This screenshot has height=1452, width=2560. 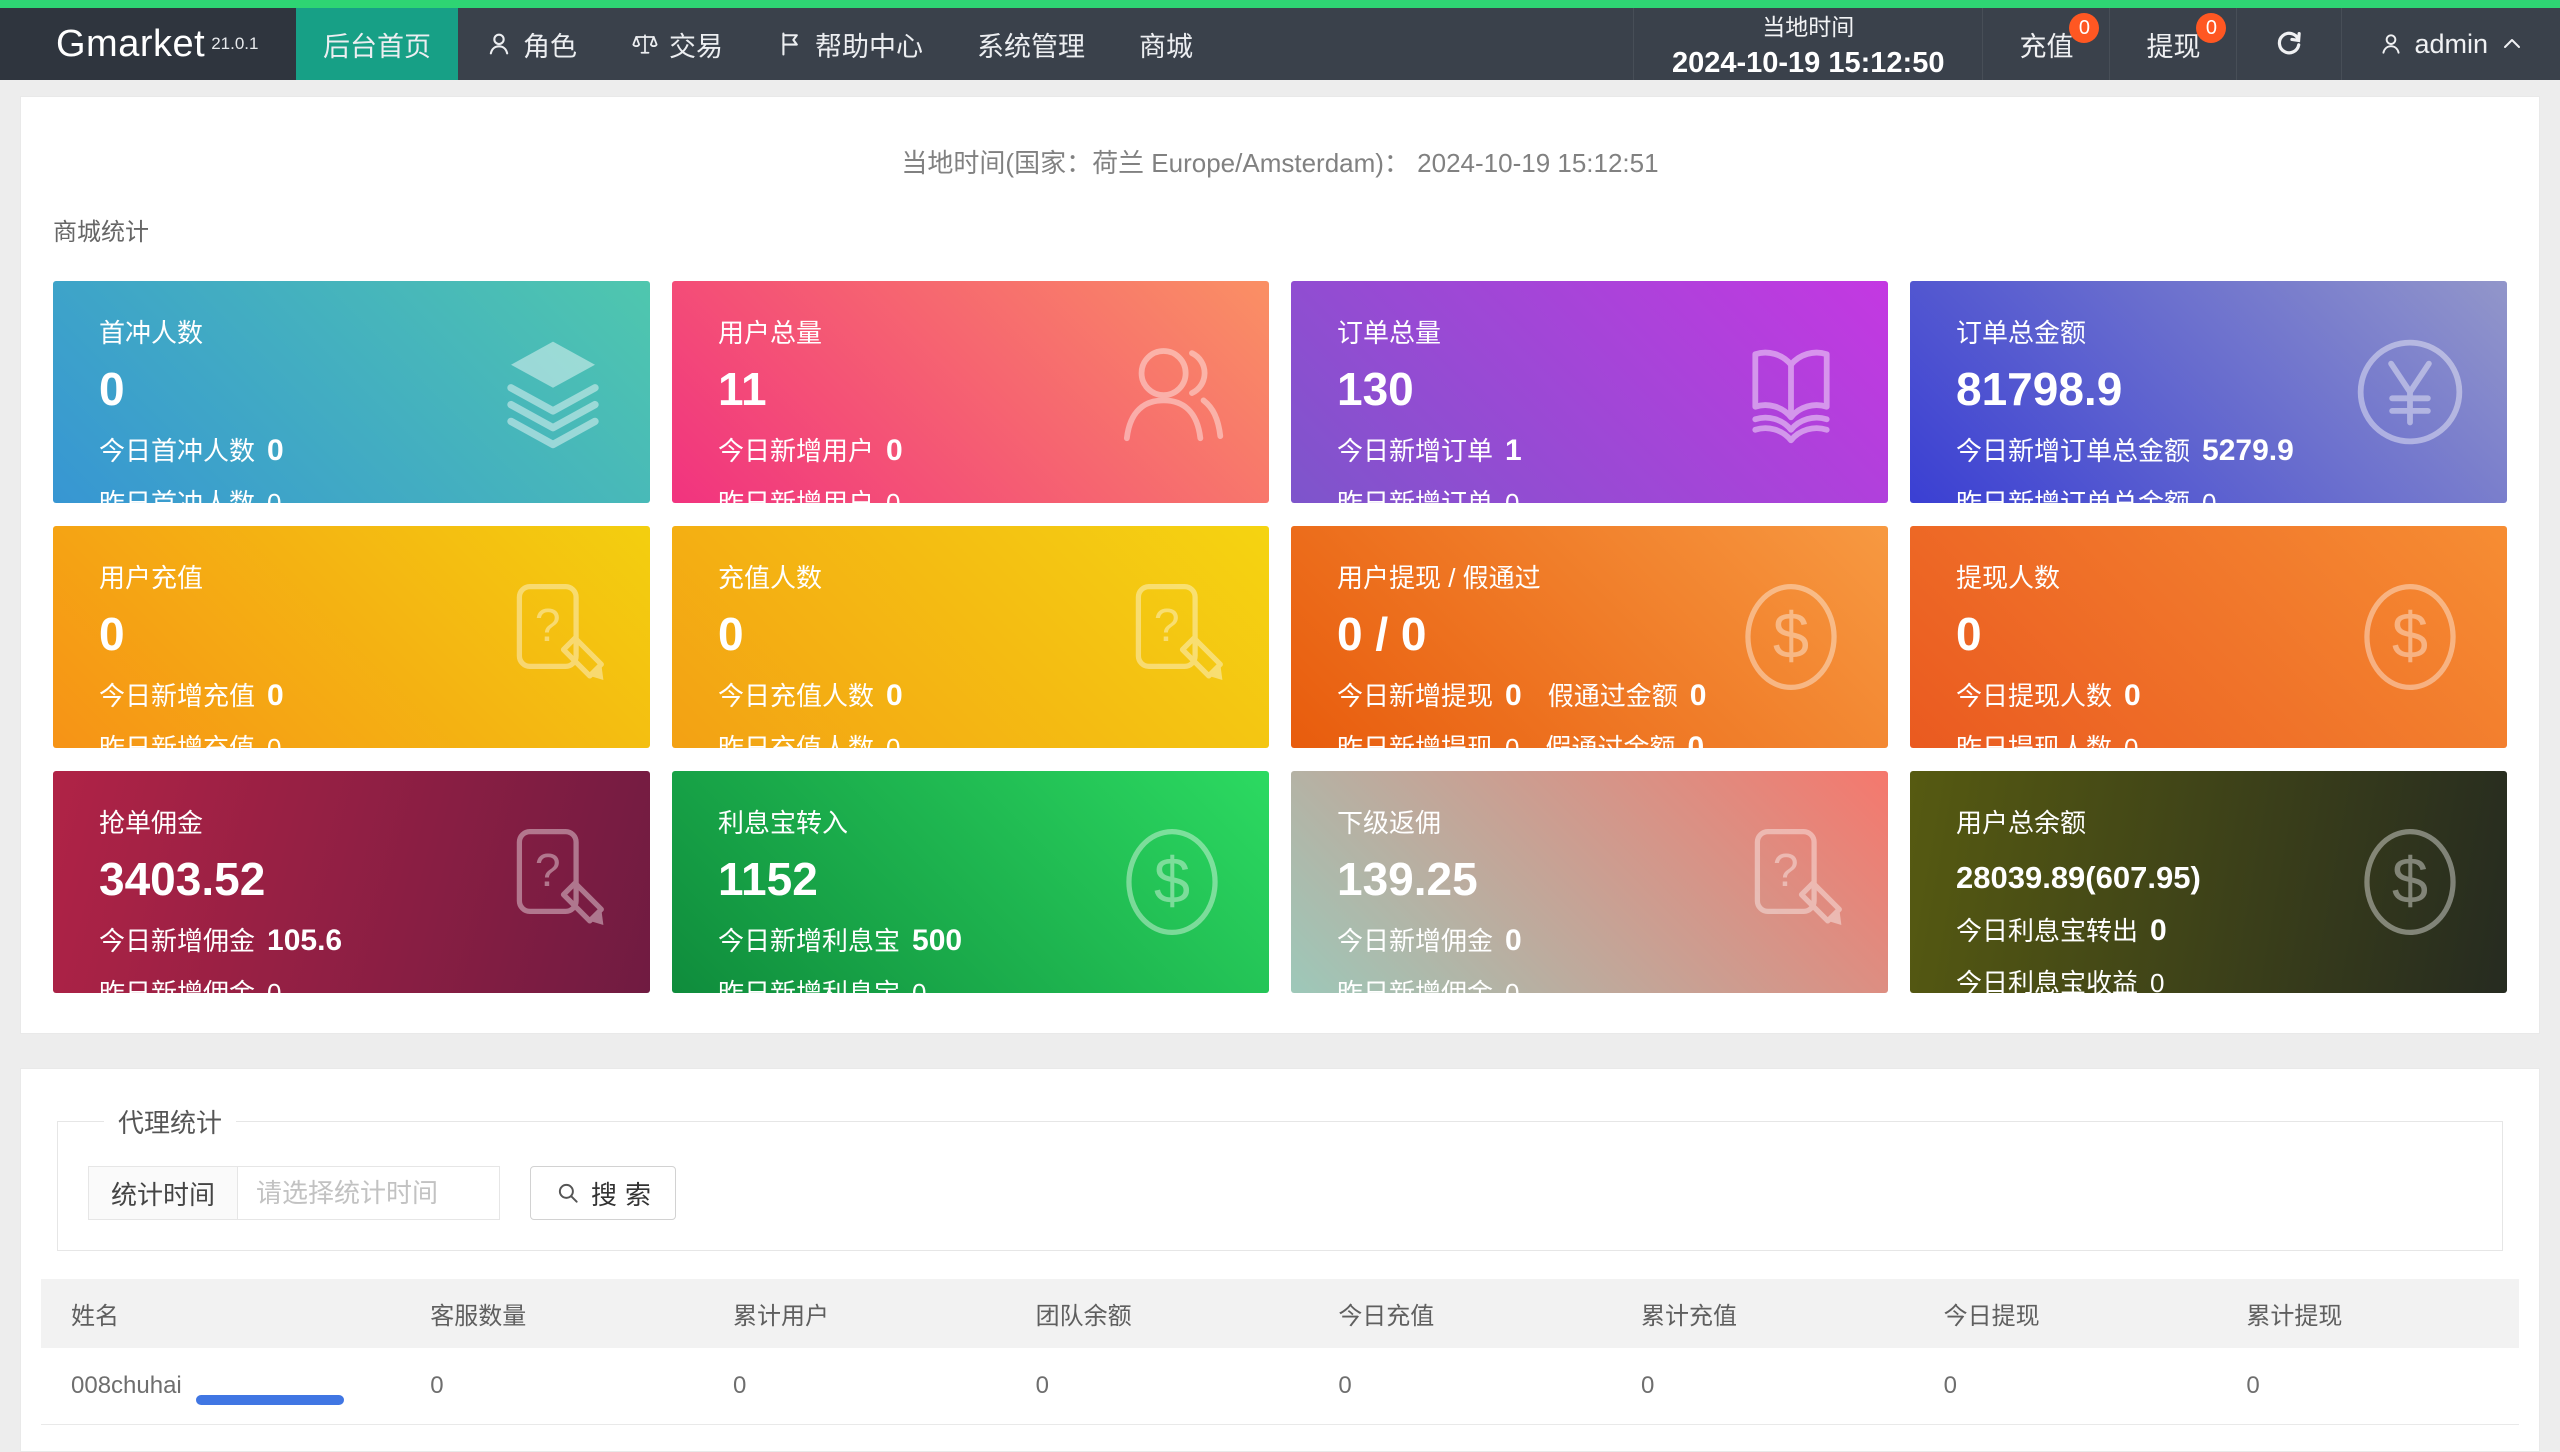 What do you see at coordinates (289, 493) in the screenshot?
I see `stat-card-subline: 昨日首冲人数 0` at bounding box center [289, 493].